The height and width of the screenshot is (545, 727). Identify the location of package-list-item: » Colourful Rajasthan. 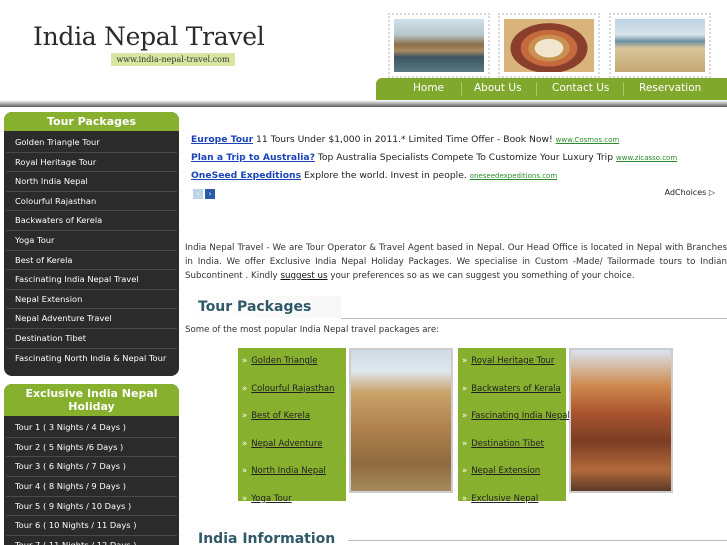
(294, 393).